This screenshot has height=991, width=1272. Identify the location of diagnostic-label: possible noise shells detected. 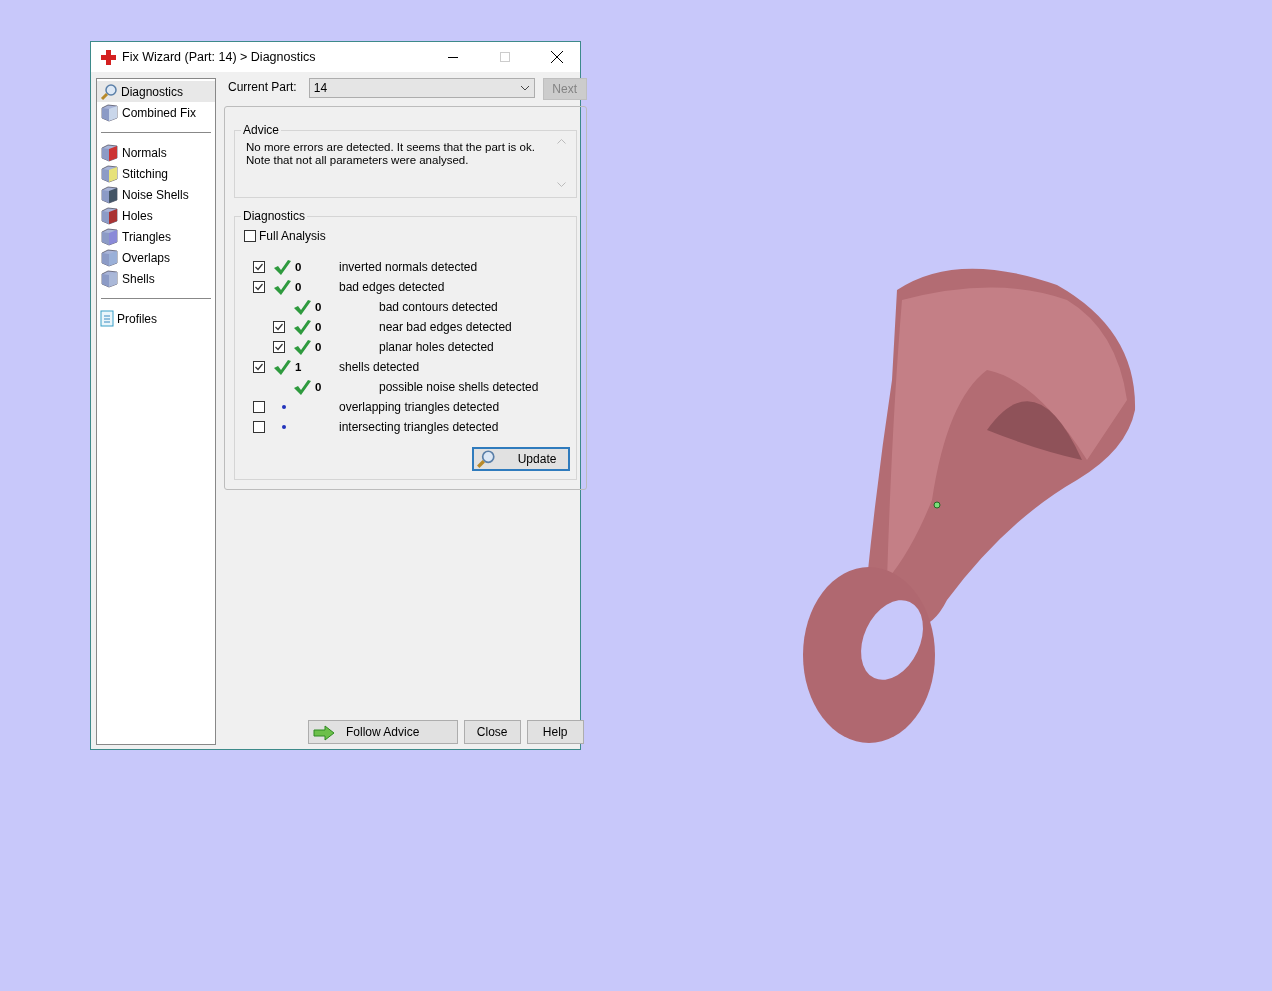
(459, 387).